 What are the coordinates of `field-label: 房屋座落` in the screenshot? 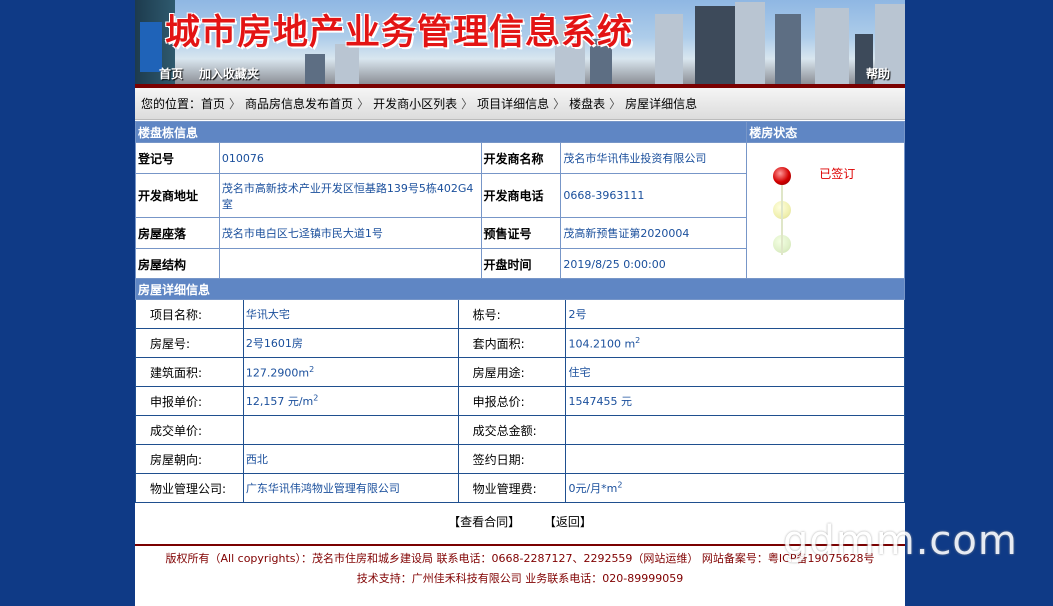 It's located at (177, 233).